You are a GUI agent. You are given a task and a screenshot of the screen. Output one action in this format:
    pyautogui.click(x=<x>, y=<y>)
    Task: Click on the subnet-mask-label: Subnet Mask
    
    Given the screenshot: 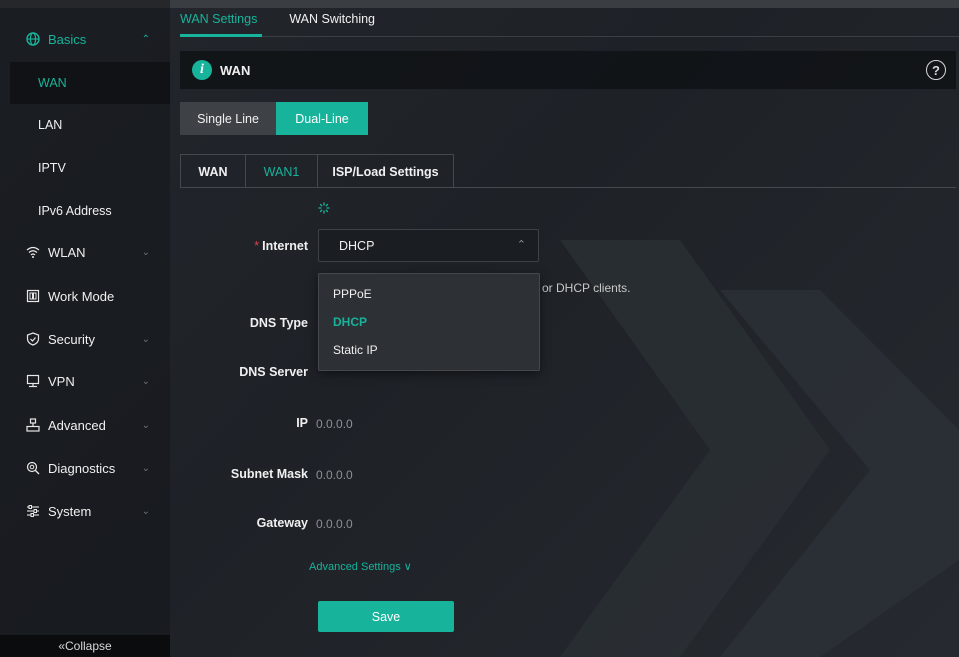 What is the action you would take?
    pyautogui.click(x=269, y=474)
    